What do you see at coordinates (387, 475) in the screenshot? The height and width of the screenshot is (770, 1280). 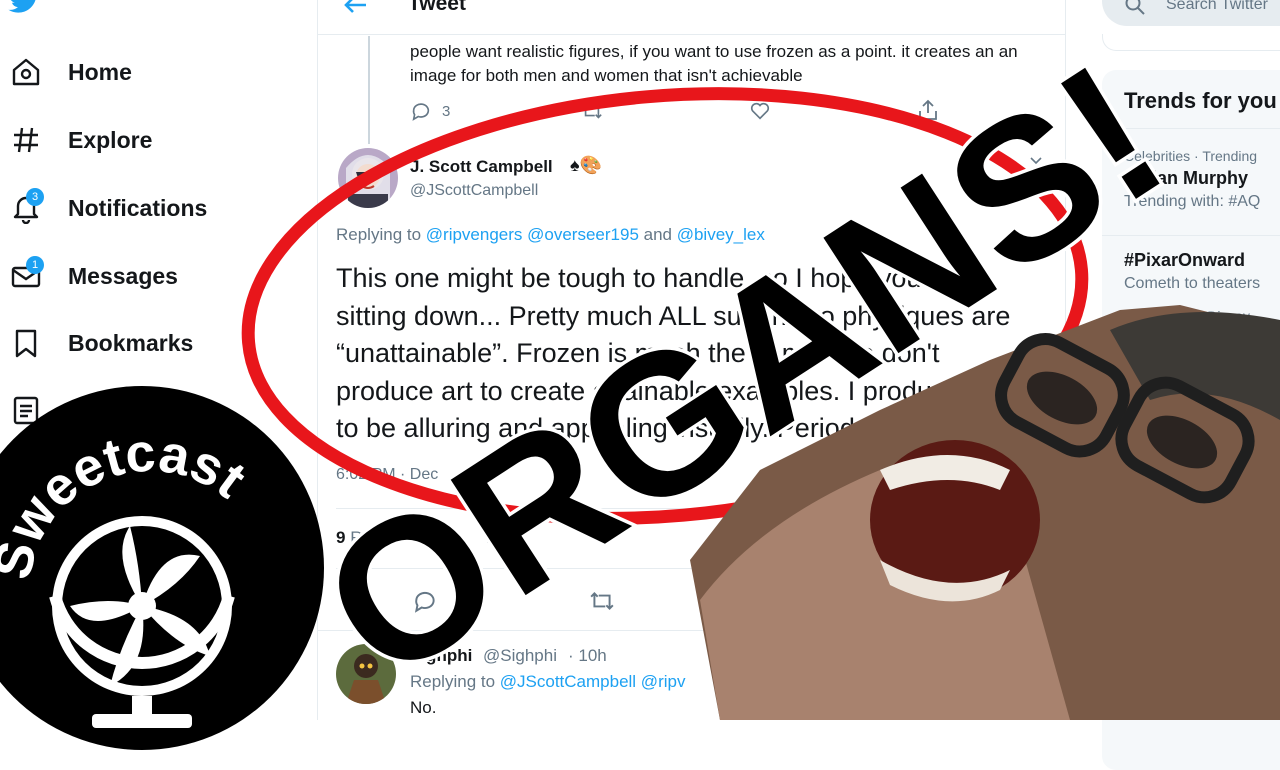 I see `tweet-timestamp: 6:02 PM · Dec` at bounding box center [387, 475].